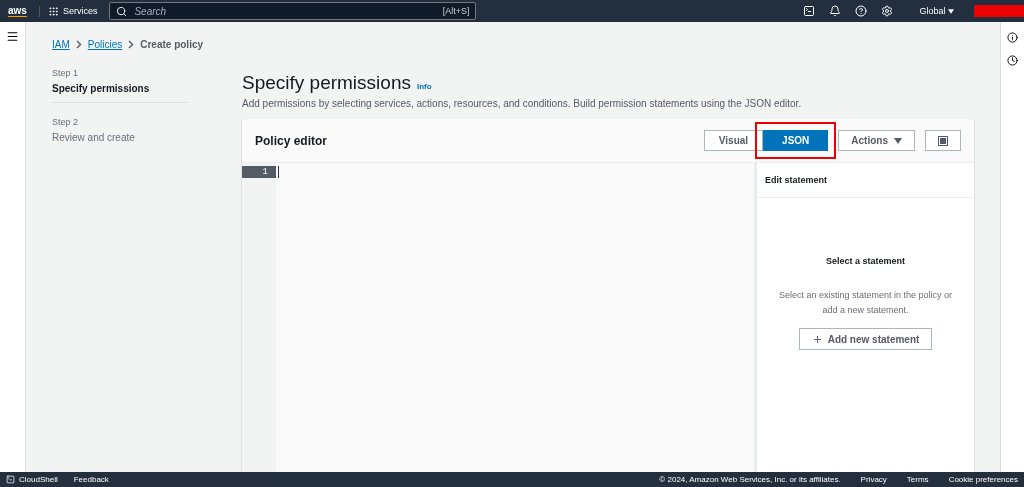 The width and height of the screenshot is (1024, 487). What do you see at coordinates (119, 137) in the screenshot?
I see `step-label: Review and create` at bounding box center [119, 137].